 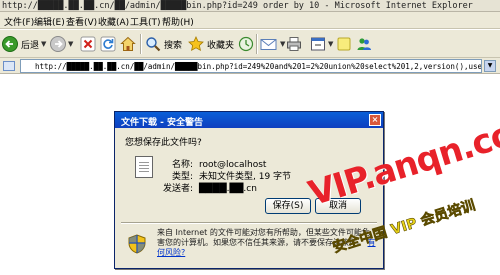 I want to click on edit-button: ▼, so click(x=321, y=44).